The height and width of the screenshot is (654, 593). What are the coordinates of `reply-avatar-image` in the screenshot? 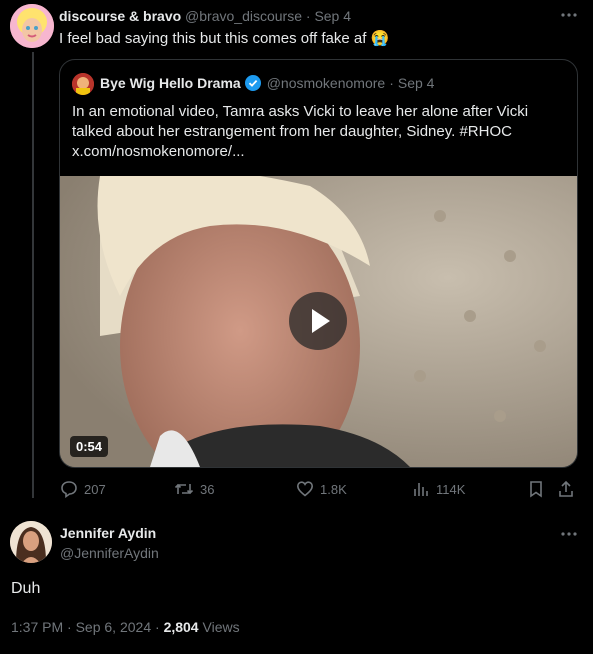 It's located at (31, 542).